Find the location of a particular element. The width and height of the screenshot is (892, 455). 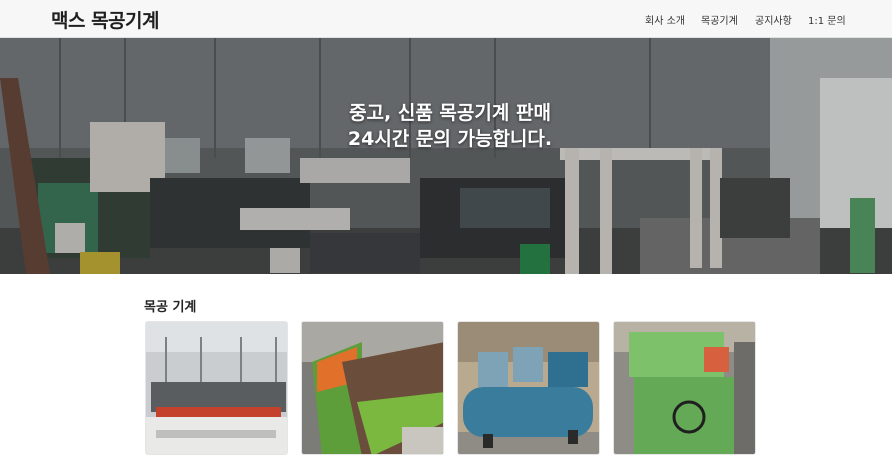

green-planer-machine-photo is located at coordinates (684, 388).